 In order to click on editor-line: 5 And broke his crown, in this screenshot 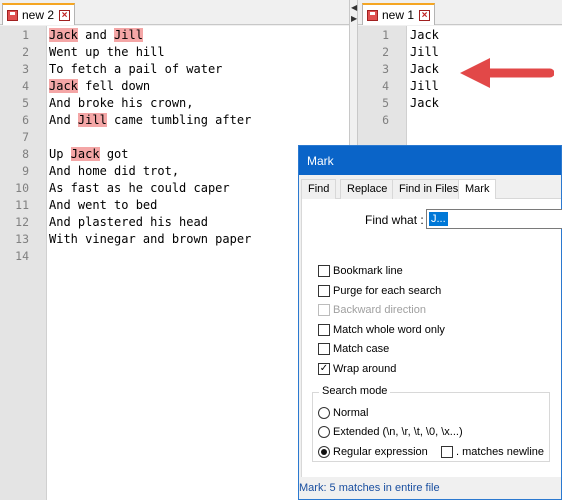, I will do `click(174, 103)`.